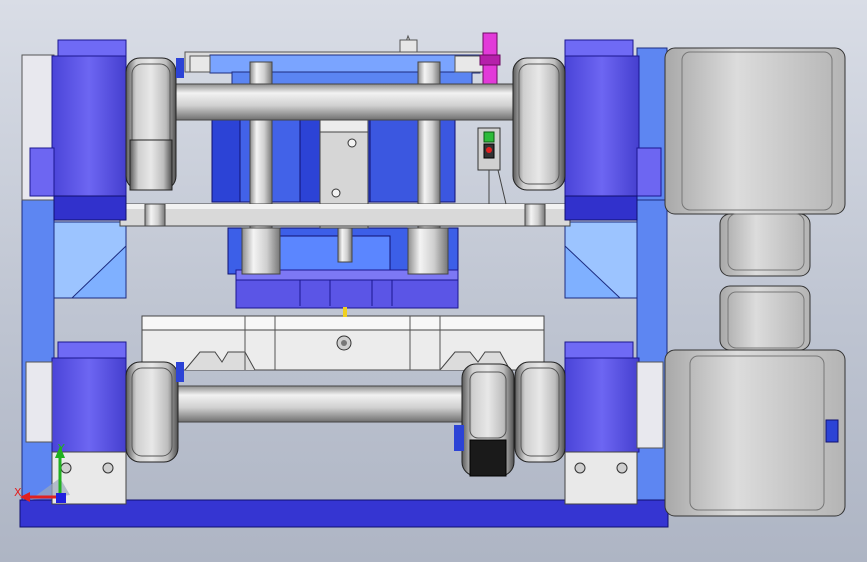  What do you see at coordinates (539, 124) in the screenshot?
I see `upper-right-bearing` at bounding box center [539, 124].